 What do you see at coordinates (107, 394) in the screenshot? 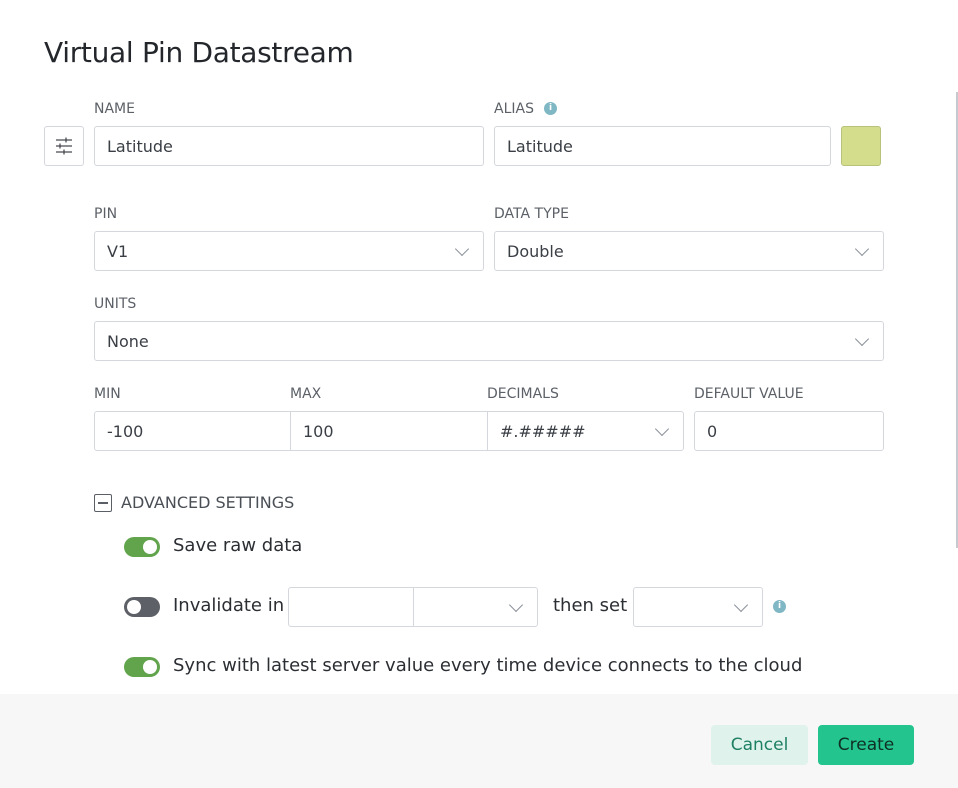
I see `min-label: MIN` at bounding box center [107, 394].